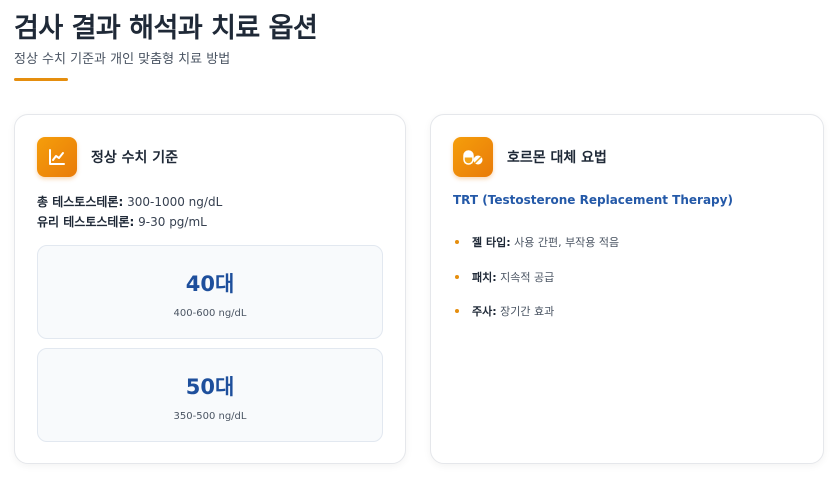 The image size is (840, 478). What do you see at coordinates (593, 200) in the screenshot?
I see `therapy-subtitle: TRT (Testosterone Replacement Therapy)` at bounding box center [593, 200].